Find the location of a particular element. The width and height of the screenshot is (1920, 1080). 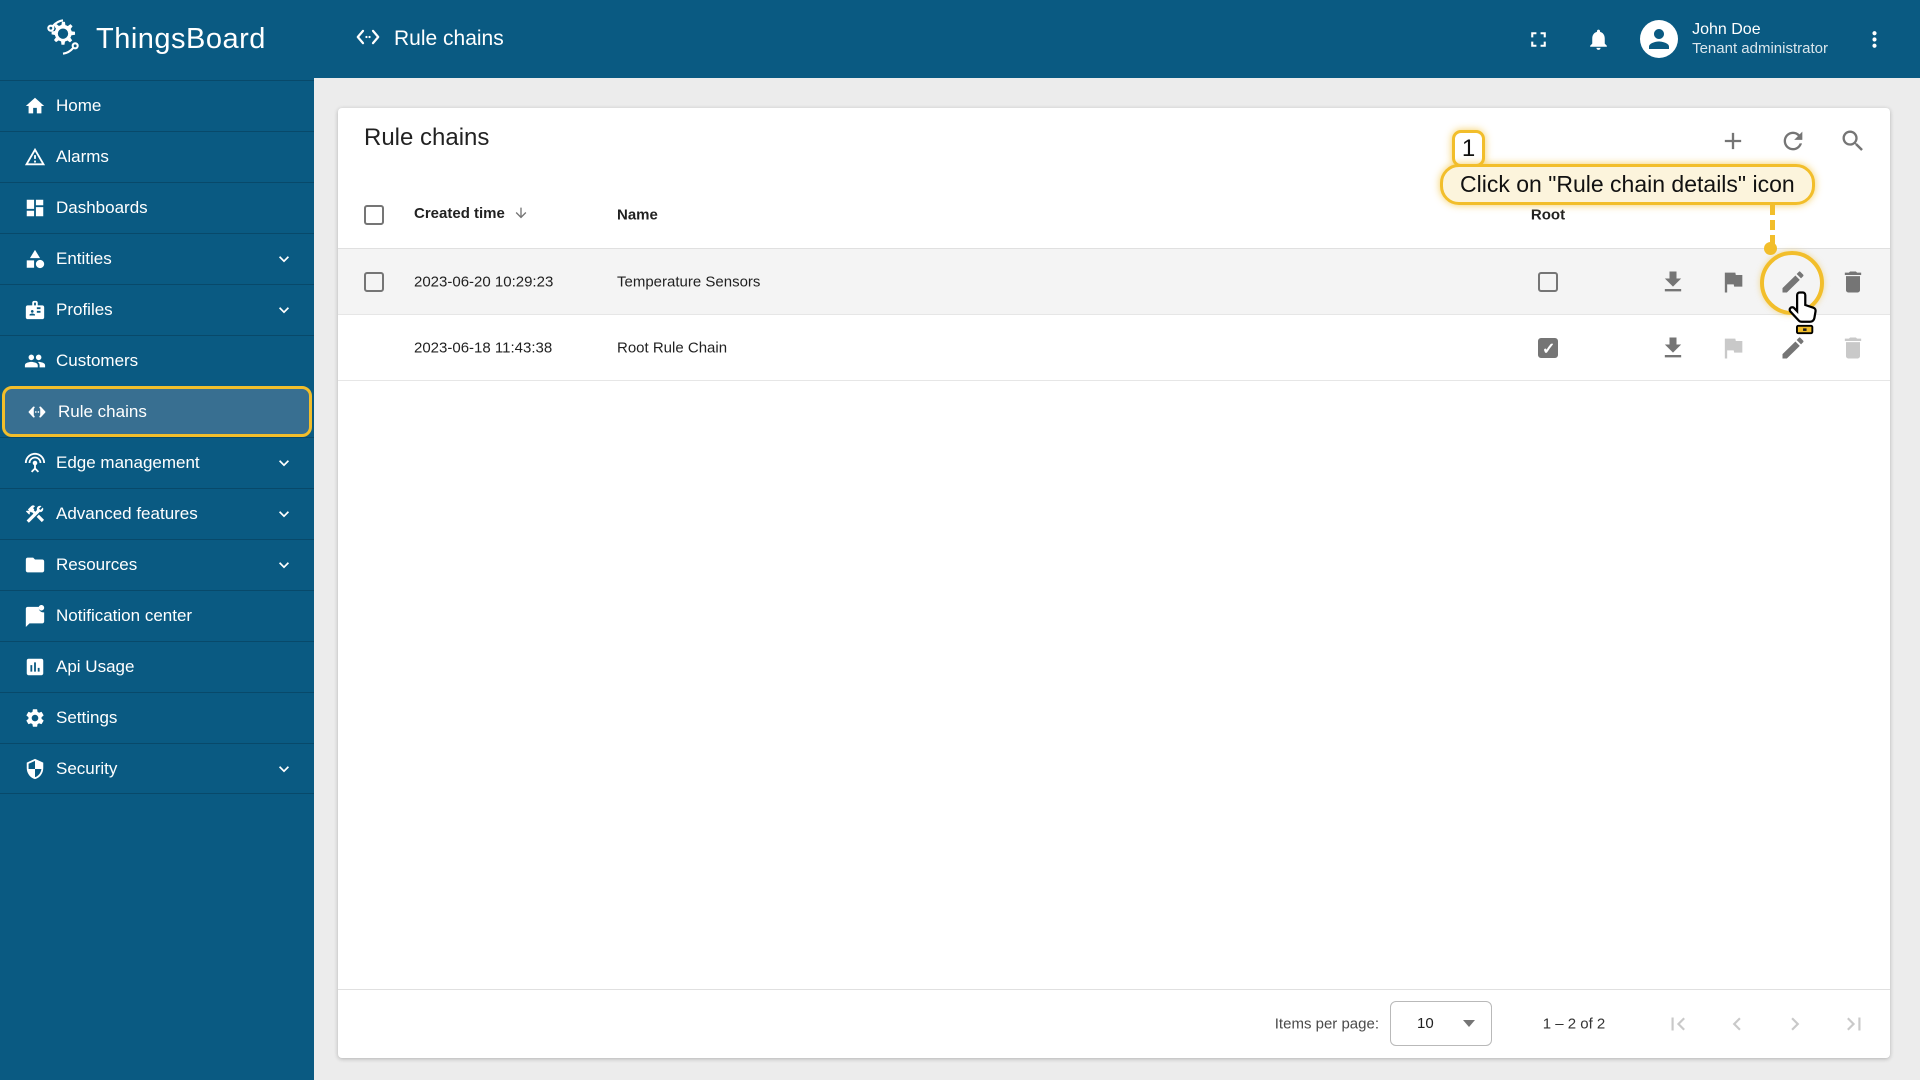

row-checkbox is located at coordinates (374, 281).